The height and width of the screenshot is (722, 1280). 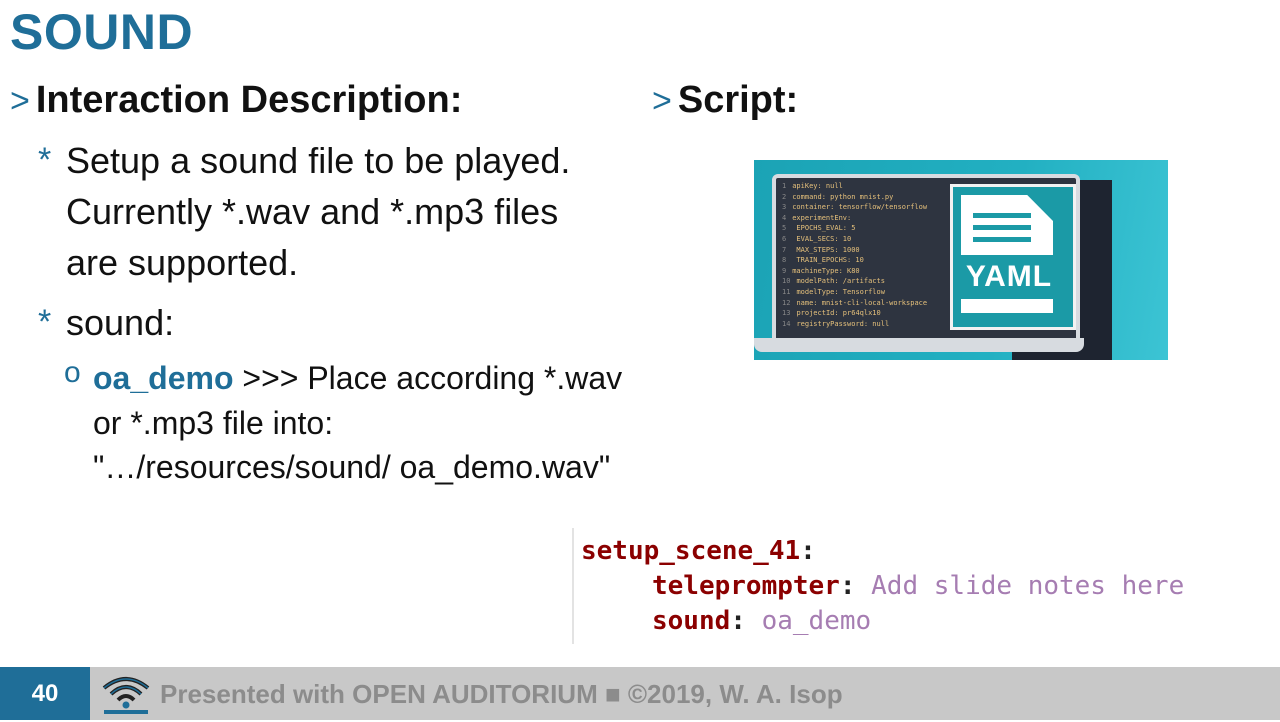 I want to click on code-line-text: container: tensorflow/tensorflow, so click(x=860, y=207).